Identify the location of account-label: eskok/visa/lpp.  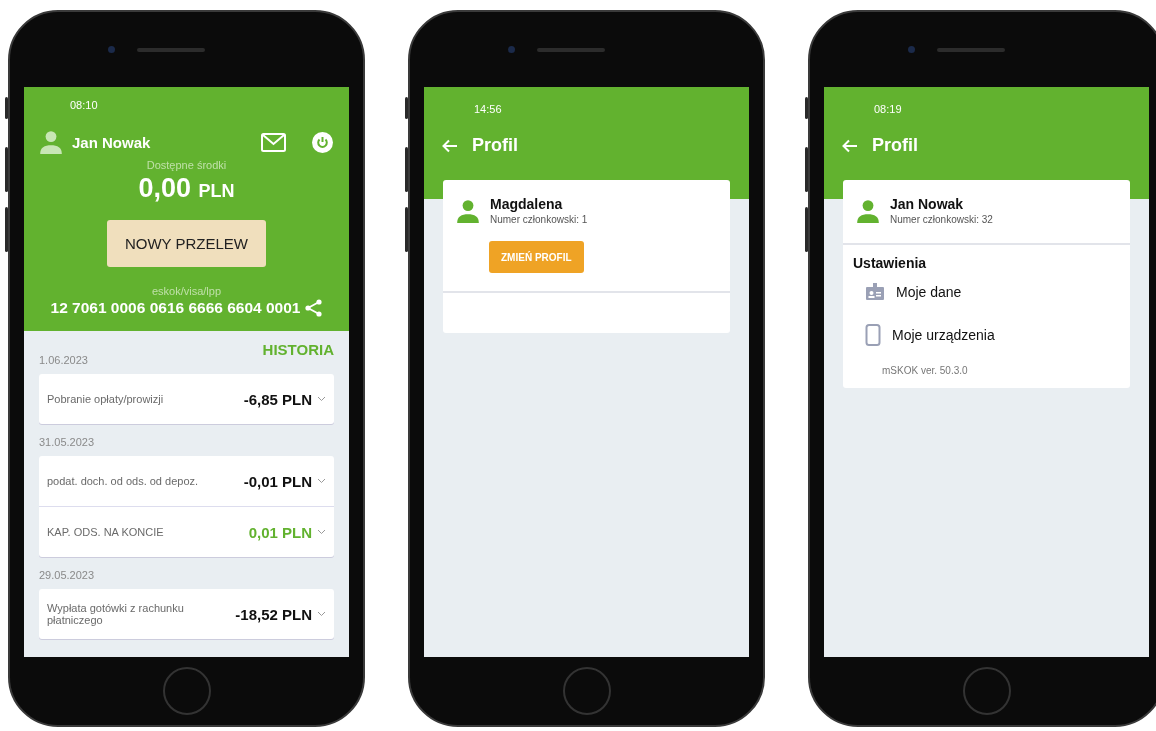
(186, 291).